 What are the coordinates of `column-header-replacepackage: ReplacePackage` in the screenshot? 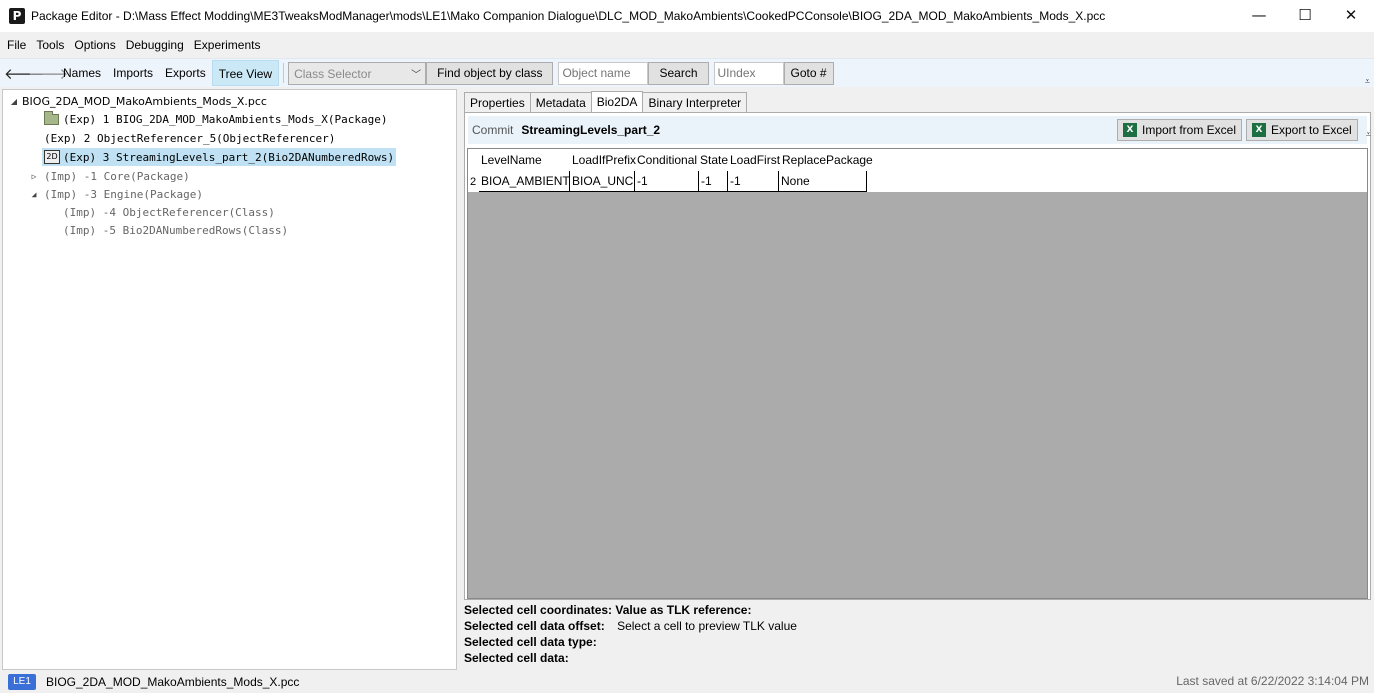 It's located at (827, 160).